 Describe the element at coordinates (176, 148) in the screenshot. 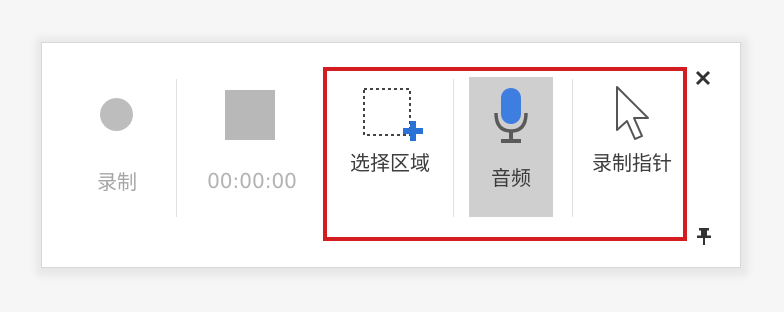

I see `separator` at that location.